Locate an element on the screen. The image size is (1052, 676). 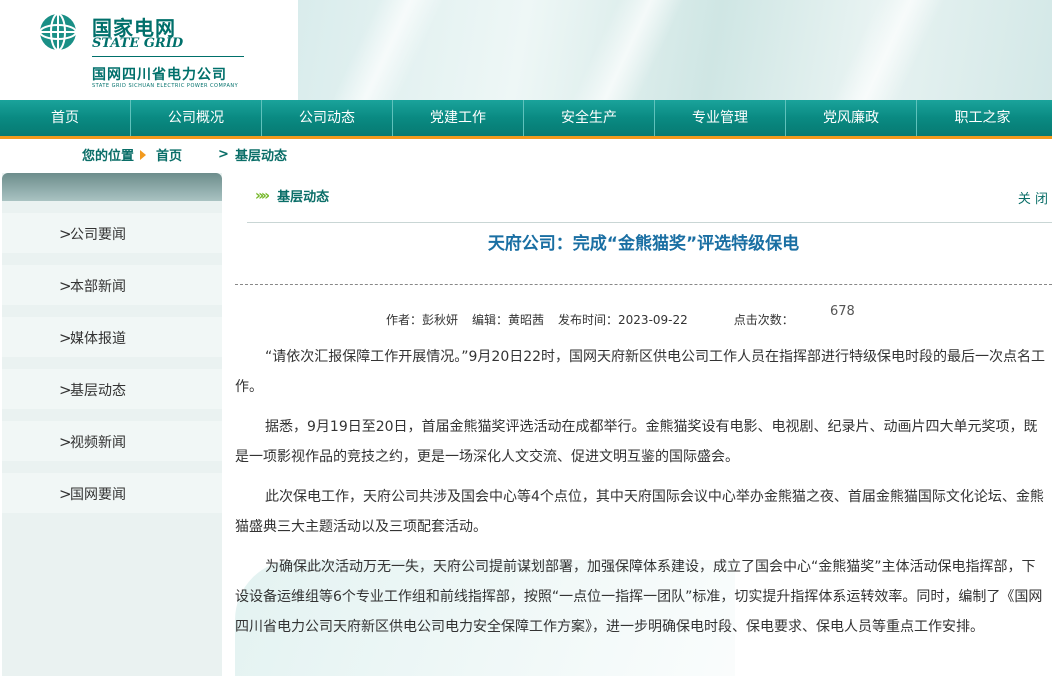
section-title: 基层动态 is located at coordinates (303, 197).